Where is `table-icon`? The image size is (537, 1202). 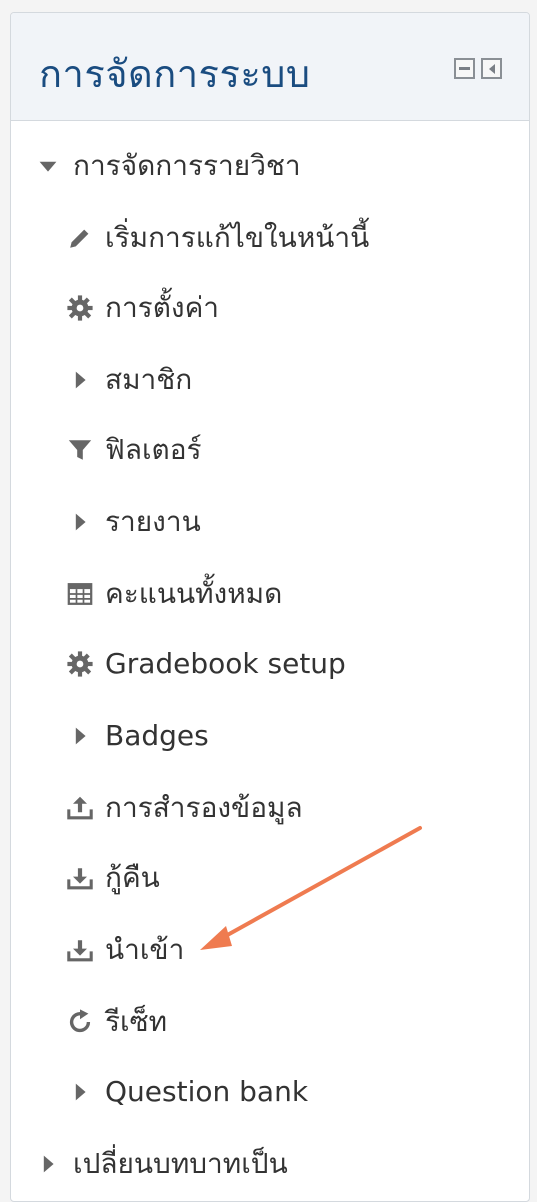 table-icon is located at coordinates (80, 594).